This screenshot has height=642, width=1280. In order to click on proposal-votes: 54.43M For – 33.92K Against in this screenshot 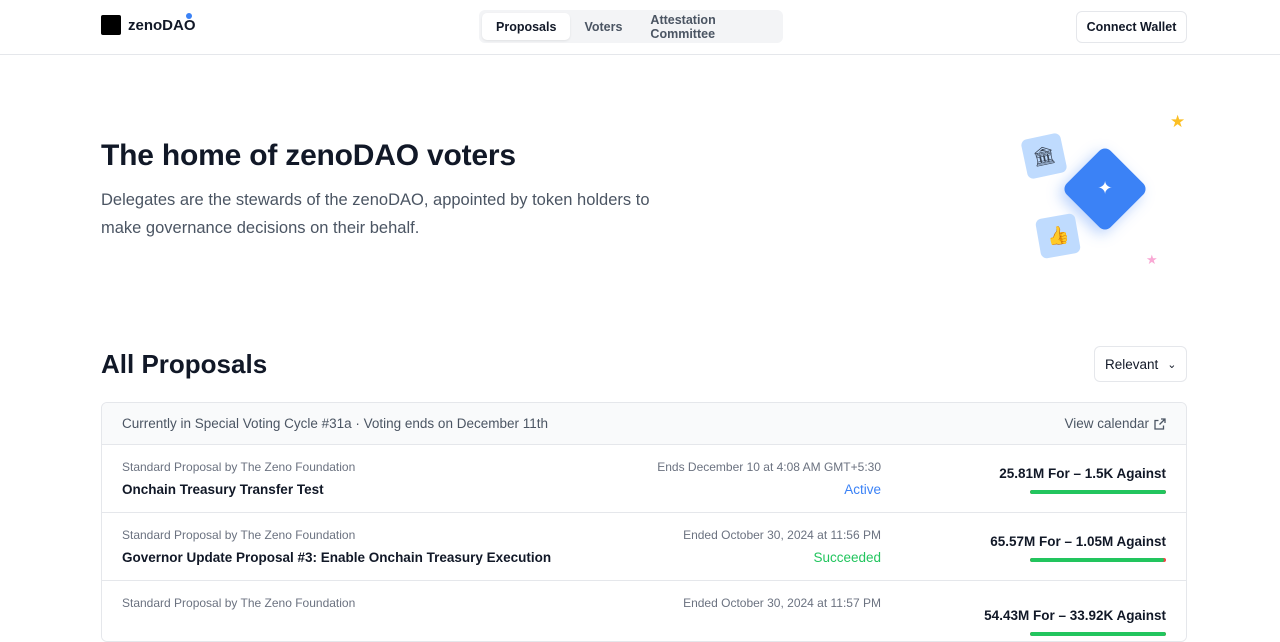, I will do `click(1075, 615)`.